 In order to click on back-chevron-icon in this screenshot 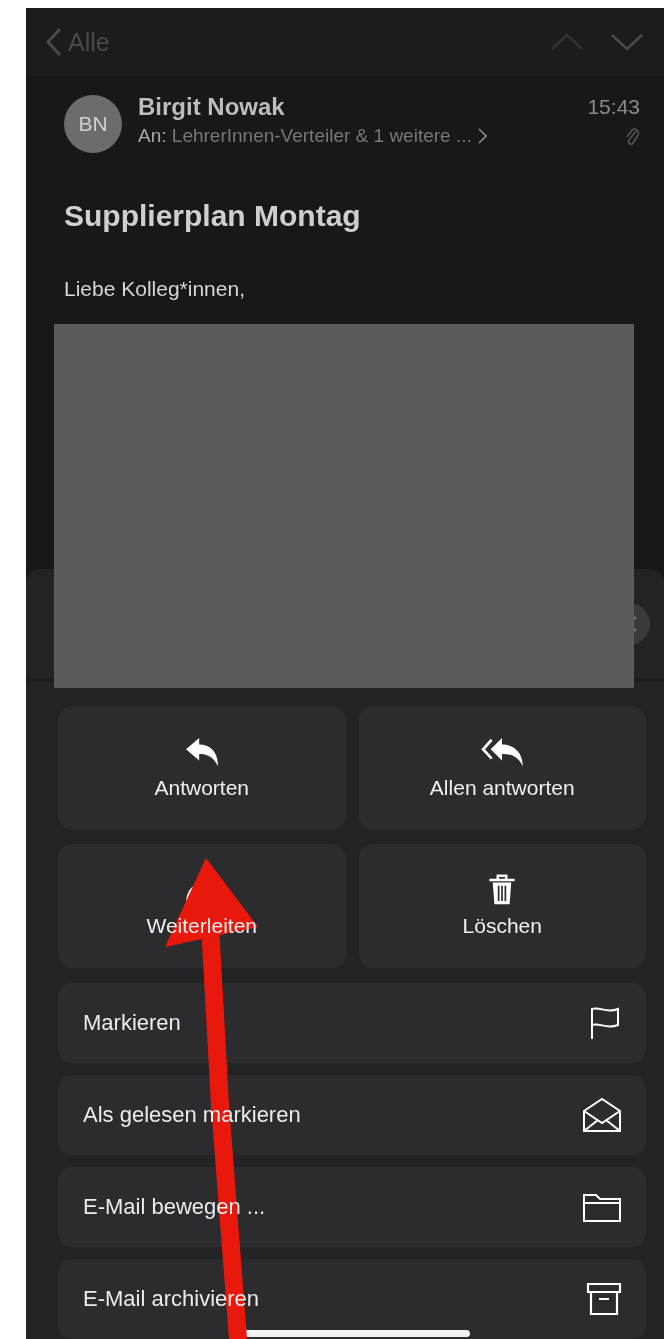, I will do `click(54, 42)`.